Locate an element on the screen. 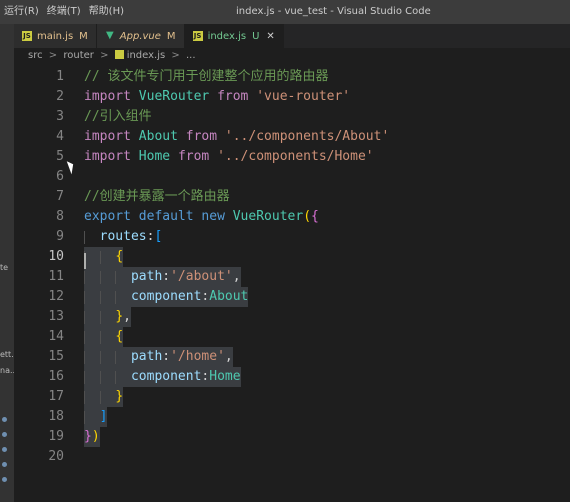 This screenshot has width=570, height=502. code-text: }) is located at coordinates (92, 436).